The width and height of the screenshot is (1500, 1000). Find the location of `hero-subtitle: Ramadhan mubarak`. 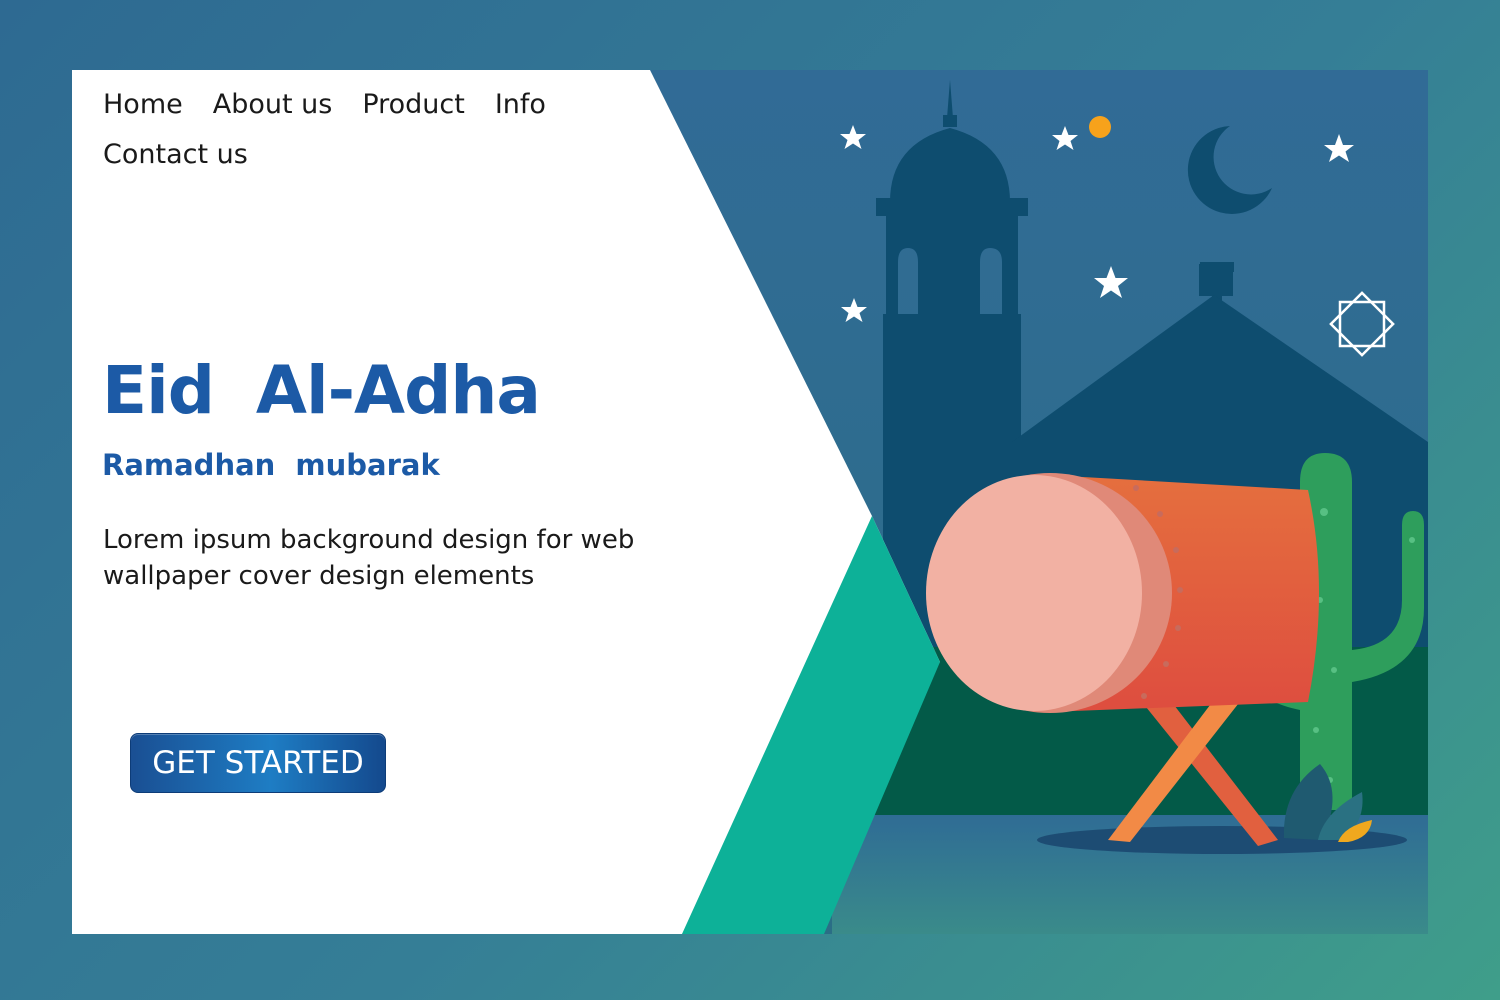

hero-subtitle: Ramadhan mubarak is located at coordinates (271, 465).